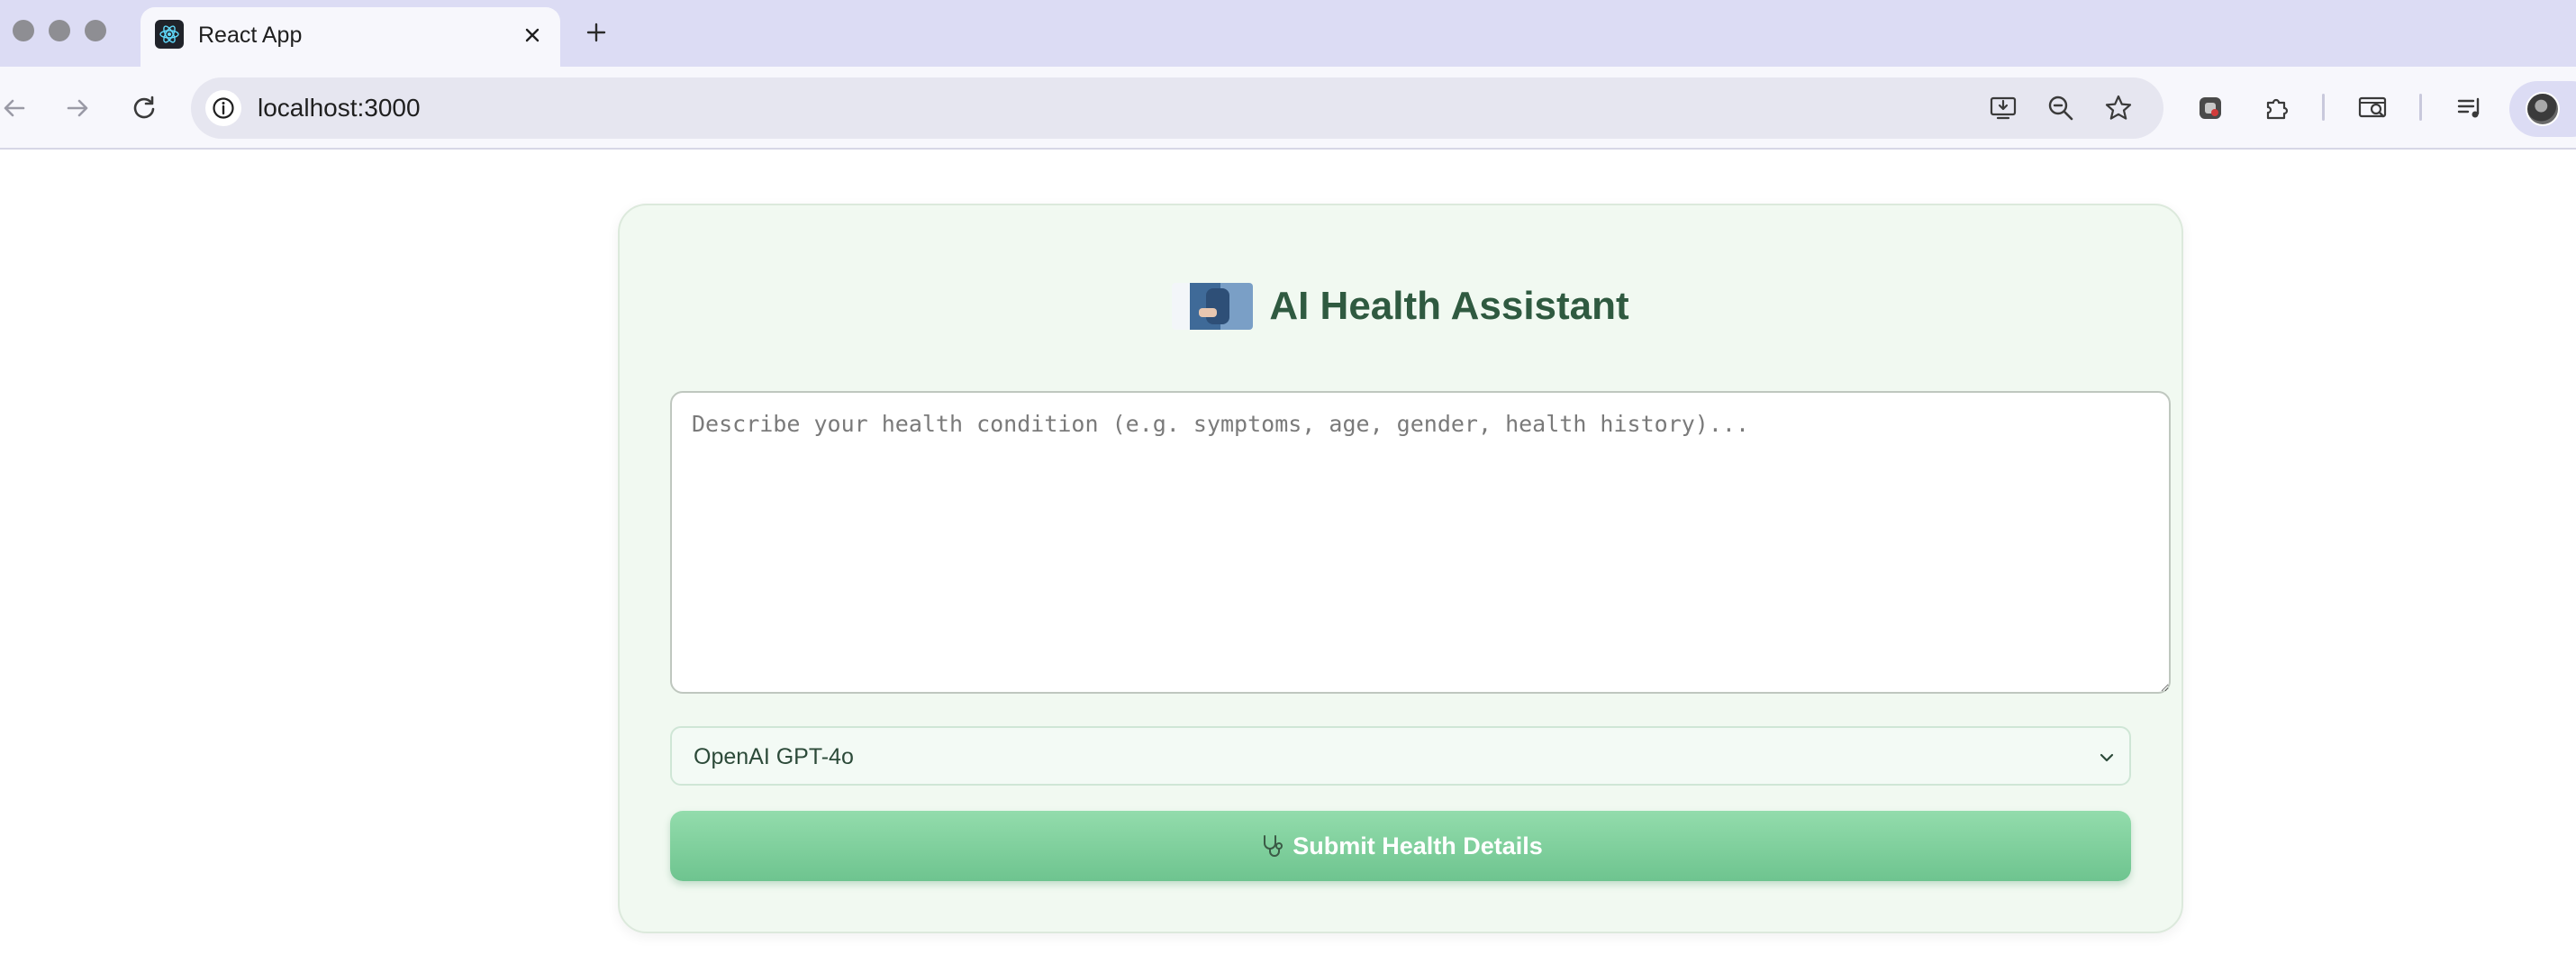 Image resolution: width=2576 pixels, height=973 pixels. What do you see at coordinates (23, 31) in the screenshot?
I see `window-close-dot` at bounding box center [23, 31].